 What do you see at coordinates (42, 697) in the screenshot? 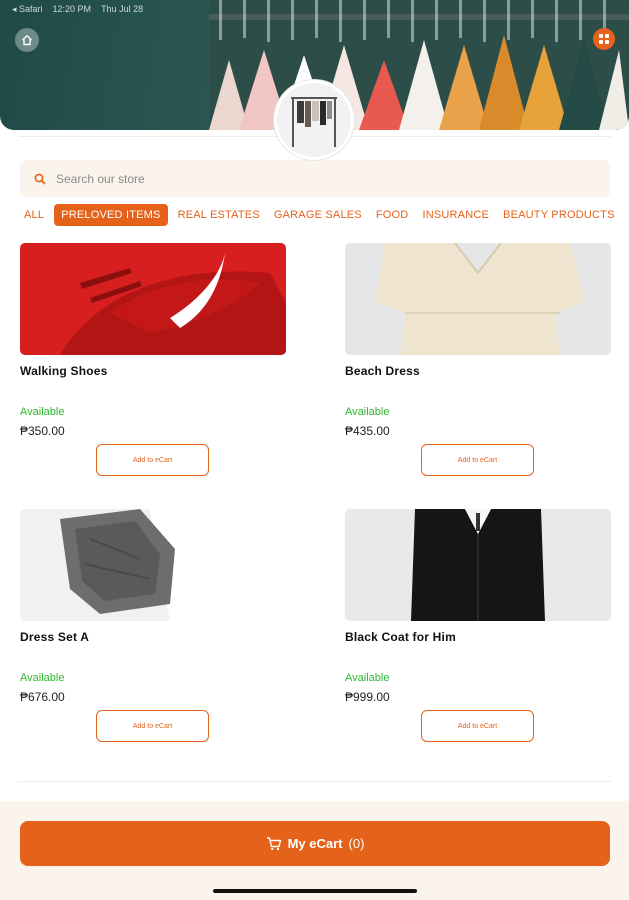
I see `product-price: ₱676.00` at bounding box center [42, 697].